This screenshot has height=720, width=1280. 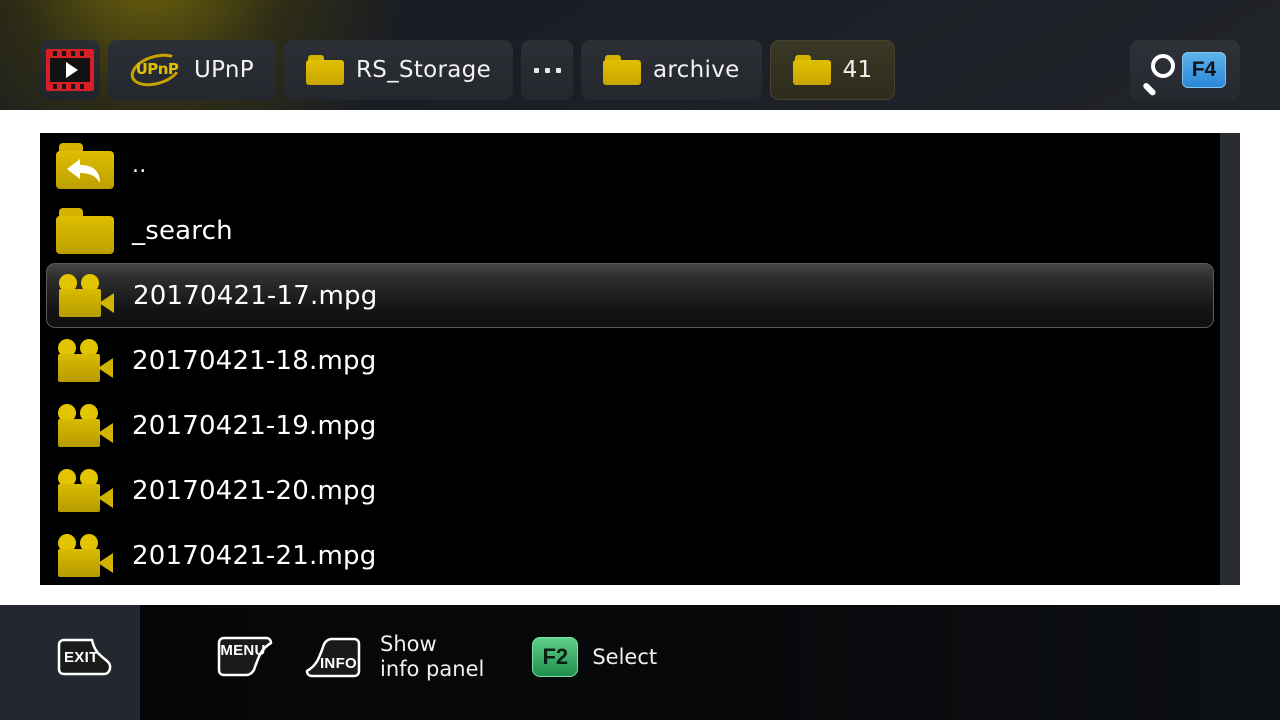 What do you see at coordinates (254, 490) in the screenshot?
I see `list-item-label: 20170421-20.mpg` at bounding box center [254, 490].